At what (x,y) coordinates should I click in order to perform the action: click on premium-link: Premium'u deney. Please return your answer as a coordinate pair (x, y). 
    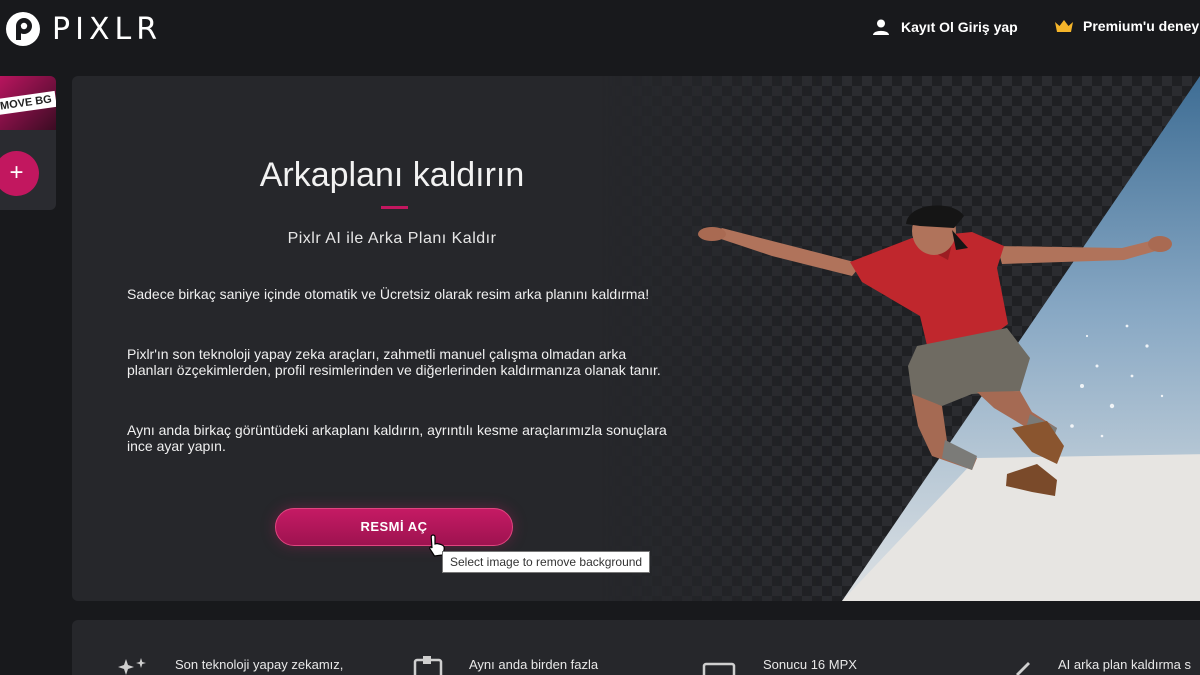
    Looking at the image, I should click on (1126, 26).